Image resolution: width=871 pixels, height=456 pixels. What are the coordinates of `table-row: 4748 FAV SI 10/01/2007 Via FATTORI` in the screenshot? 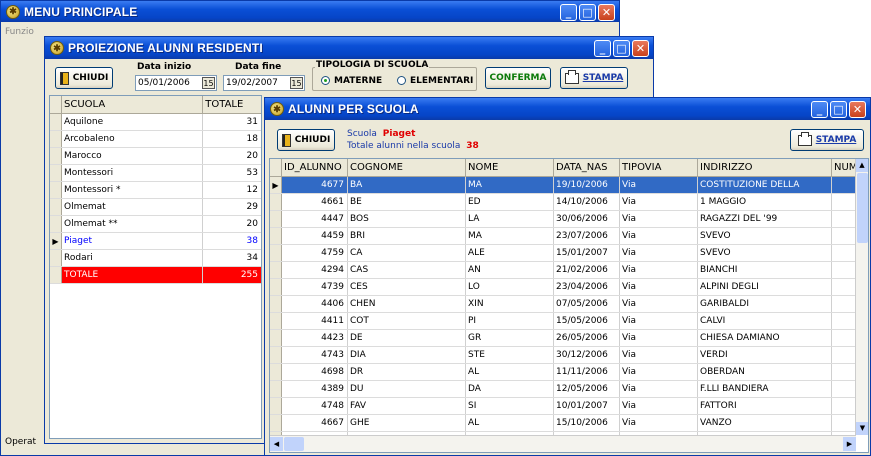 It's located at (569, 406).